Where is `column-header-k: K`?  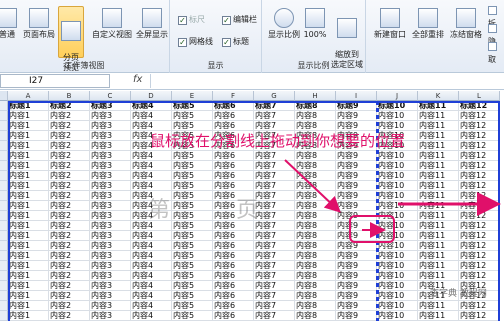
column-header-k: K is located at coordinates (438, 96).